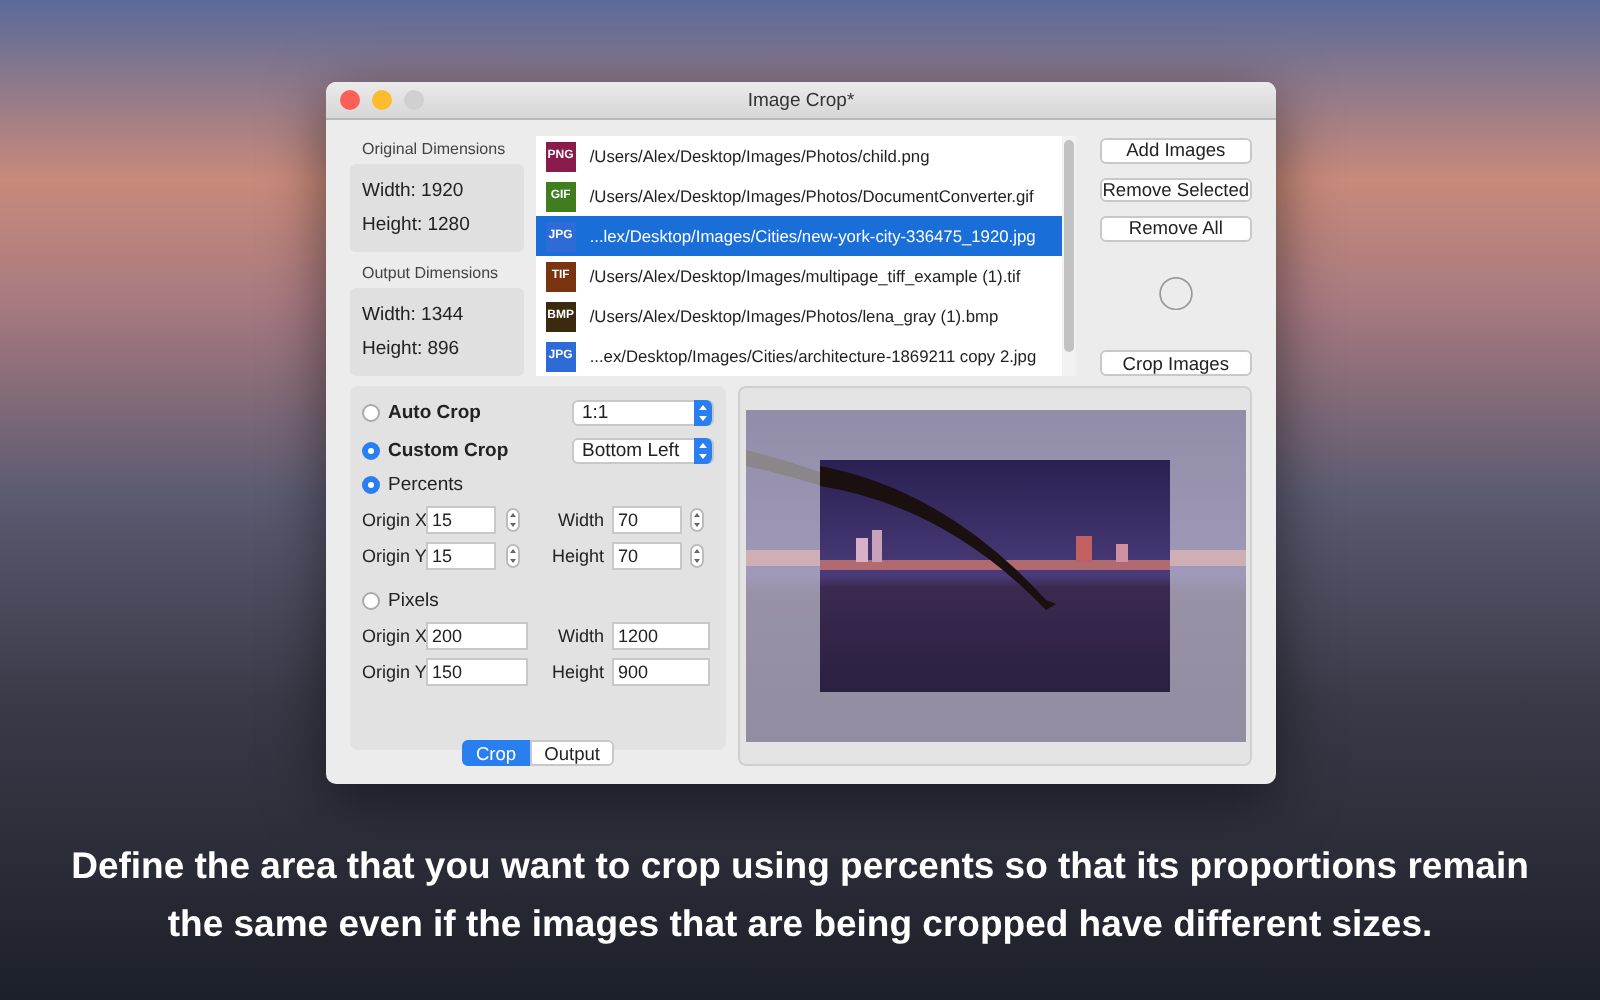  What do you see at coordinates (496, 753) in the screenshot?
I see `tab: Crop` at bounding box center [496, 753].